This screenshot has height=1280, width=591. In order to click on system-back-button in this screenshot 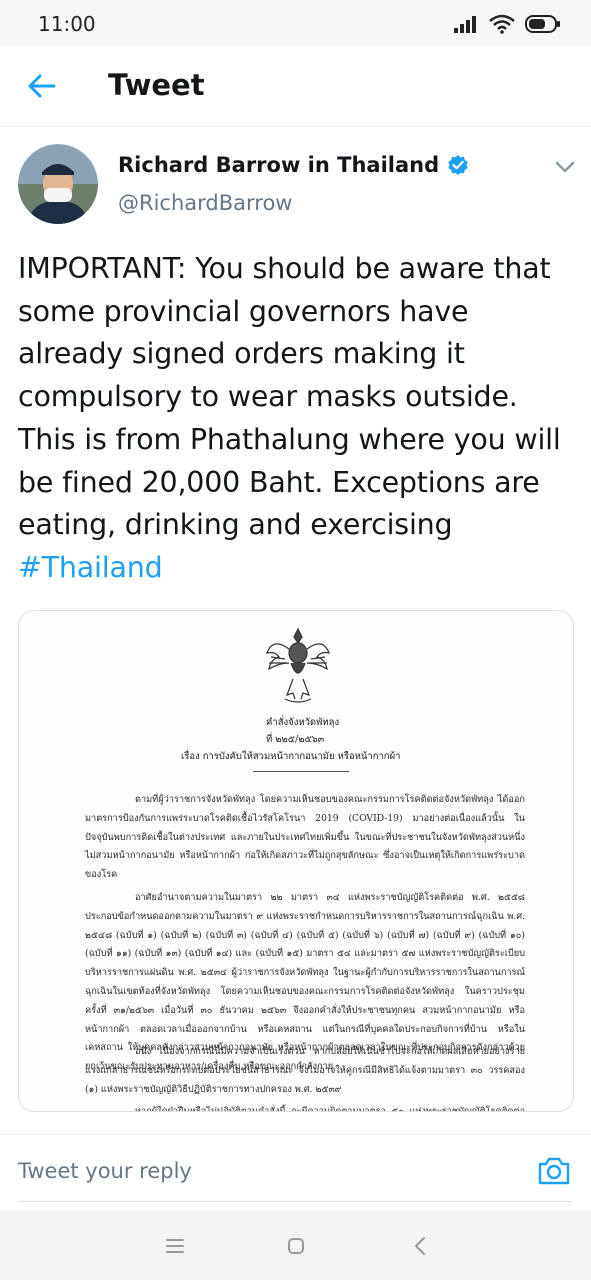, I will do `click(420, 1246)`.